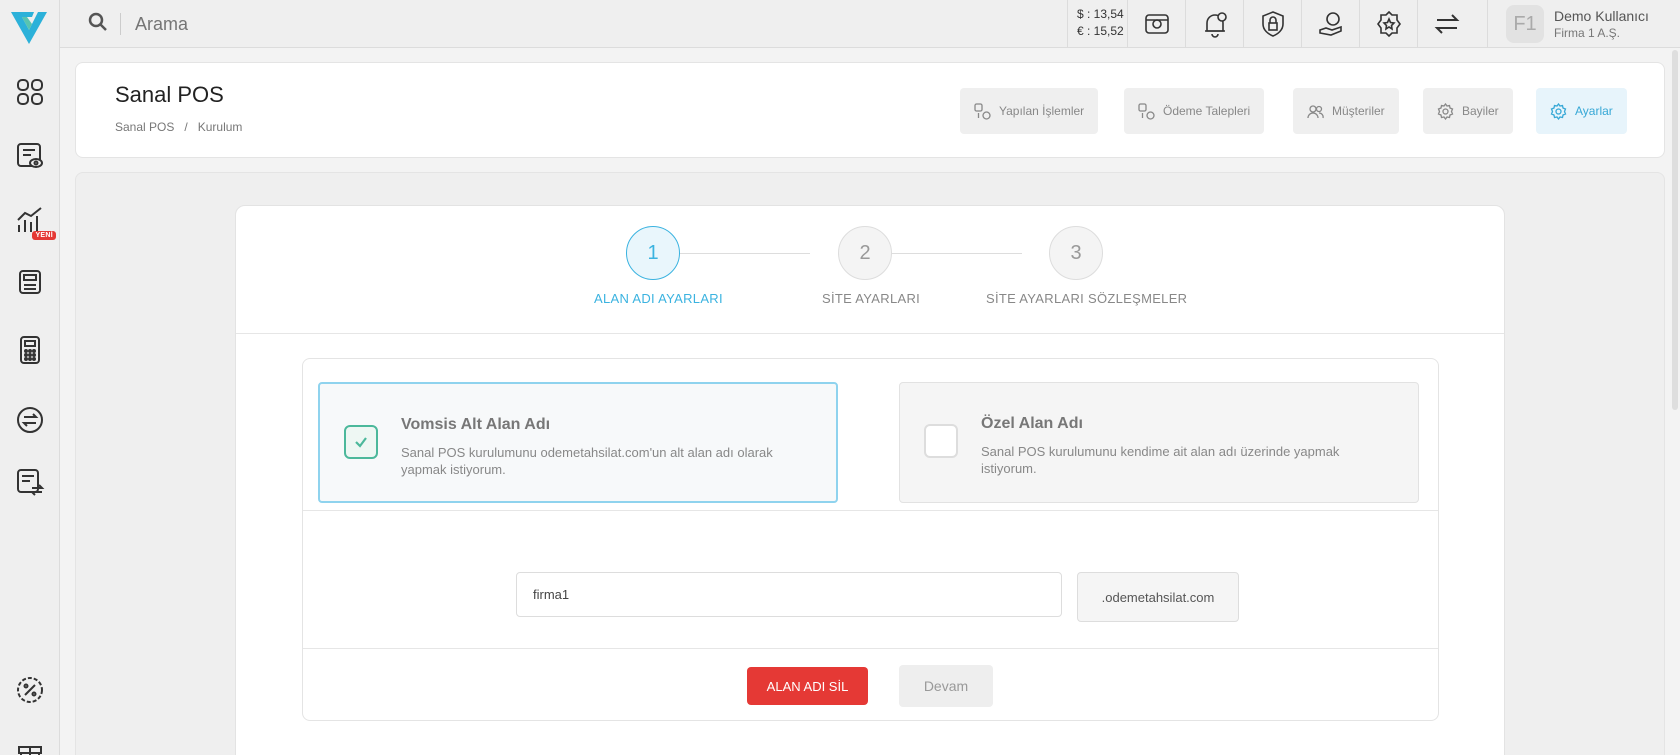 The width and height of the screenshot is (1680, 755). What do you see at coordinates (1076, 253) in the screenshot?
I see `step-3-circle: 3` at bounding box center [1076, 253].